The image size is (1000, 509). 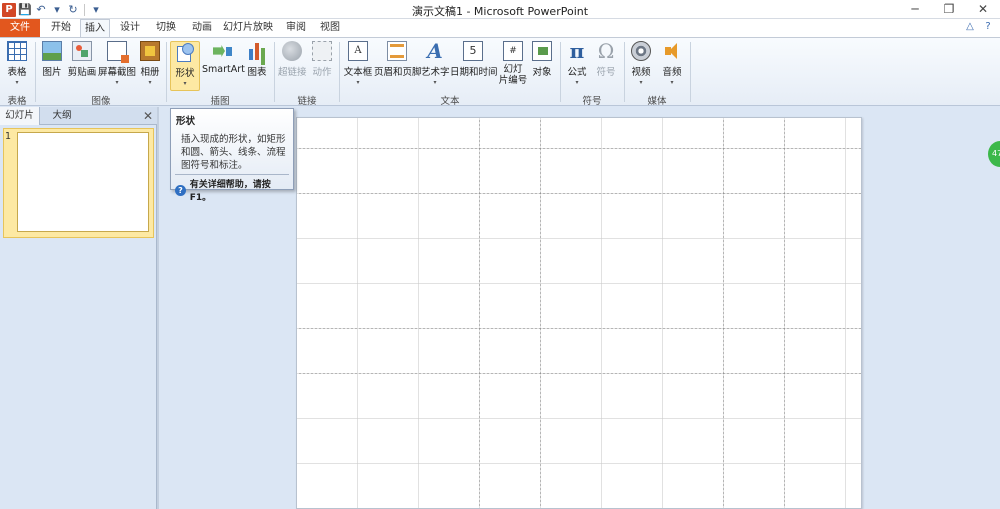 I want to click on help-question-icon: ?, so click(x=180, y=190).